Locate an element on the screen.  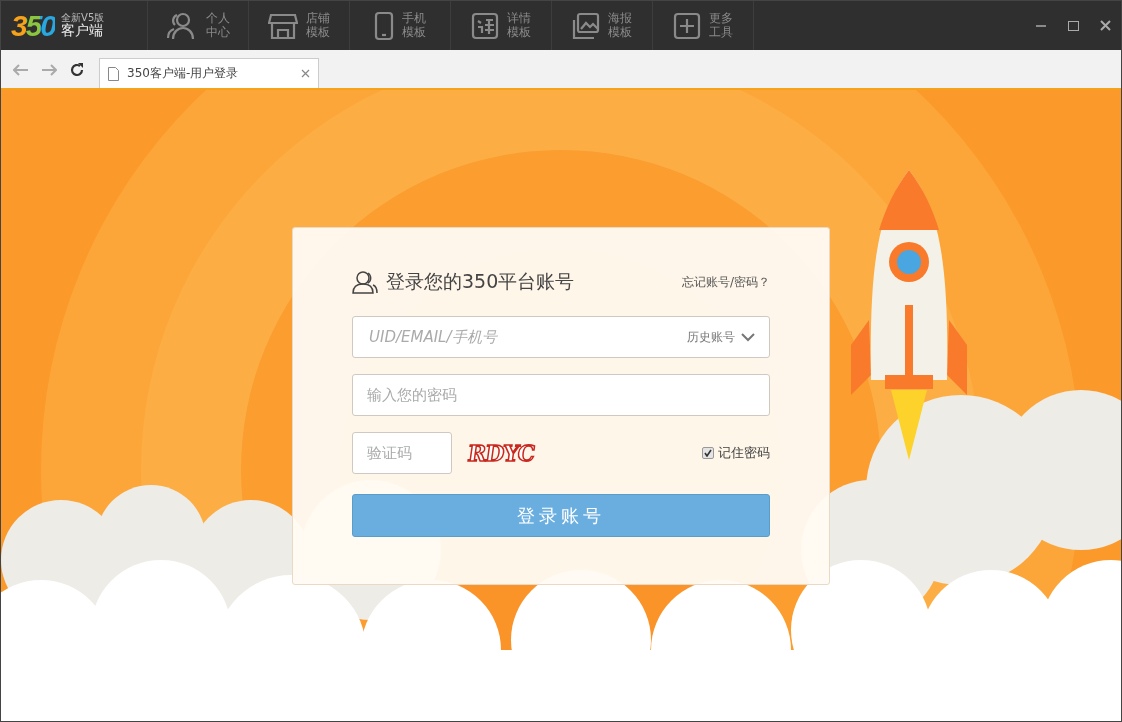
picture-icon is located at coordinates (586, 25).